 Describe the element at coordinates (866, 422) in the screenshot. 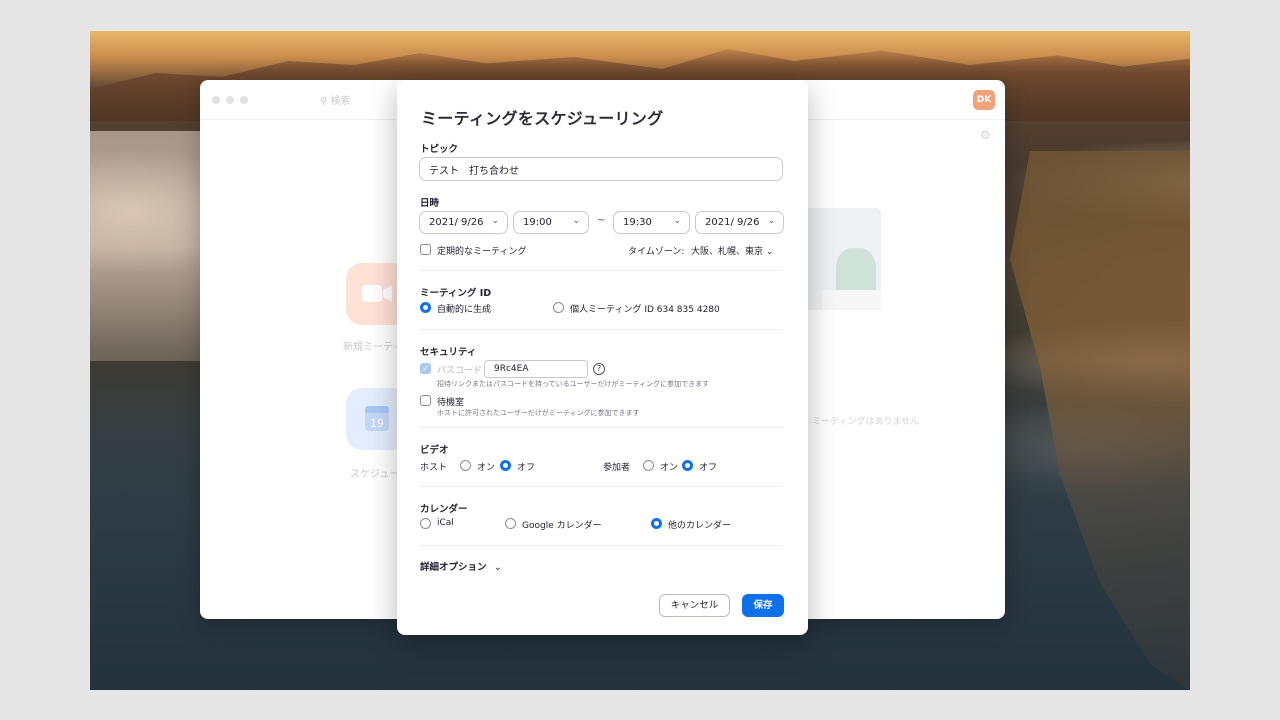

I see `no-meetings-message: ミーティングはありません` at that location.